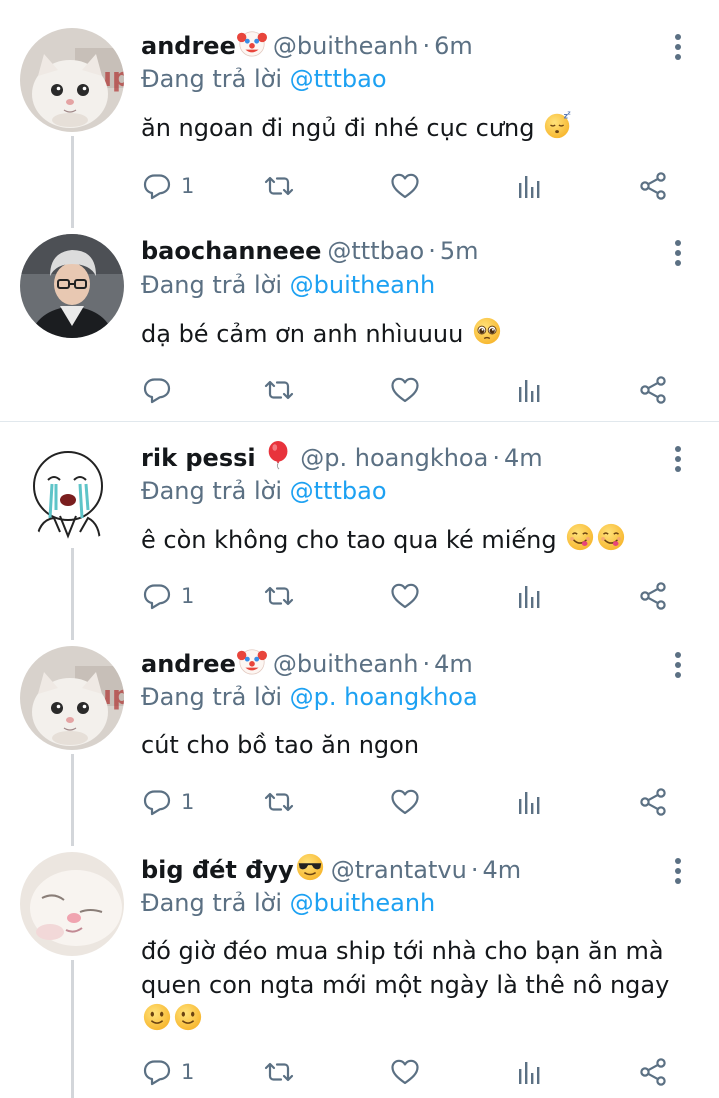 The width and height of the screenshot is (719, 1098). I want to click on tweet-text-content: ăn ngoan đi ngủ đi nhé cục cưng, so click(338, 128).